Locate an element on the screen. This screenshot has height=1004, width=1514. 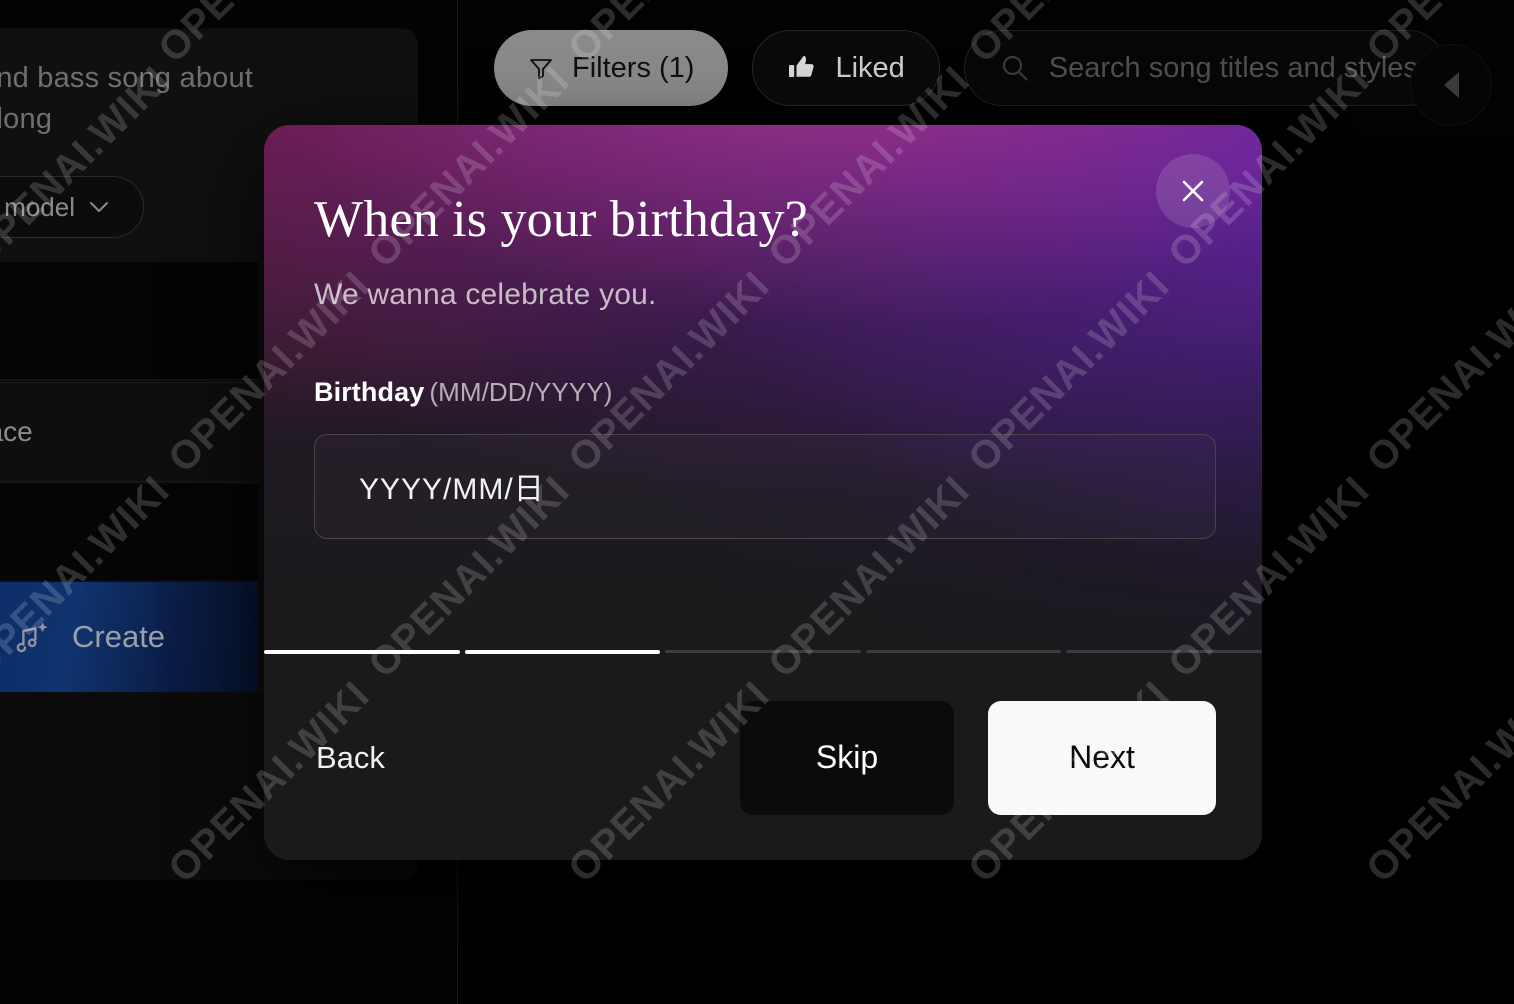
model-selector: model is located at coordinates (72, 207).